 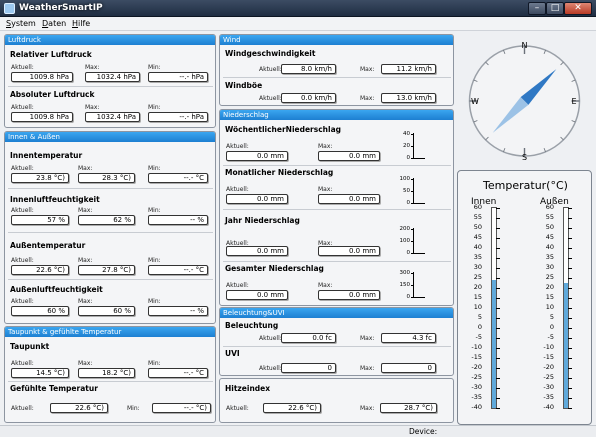 What do you see at coordinates (57, 23) in the screenshot?
I see `menu-daten-label: aten` at bounding box center [57, 23].